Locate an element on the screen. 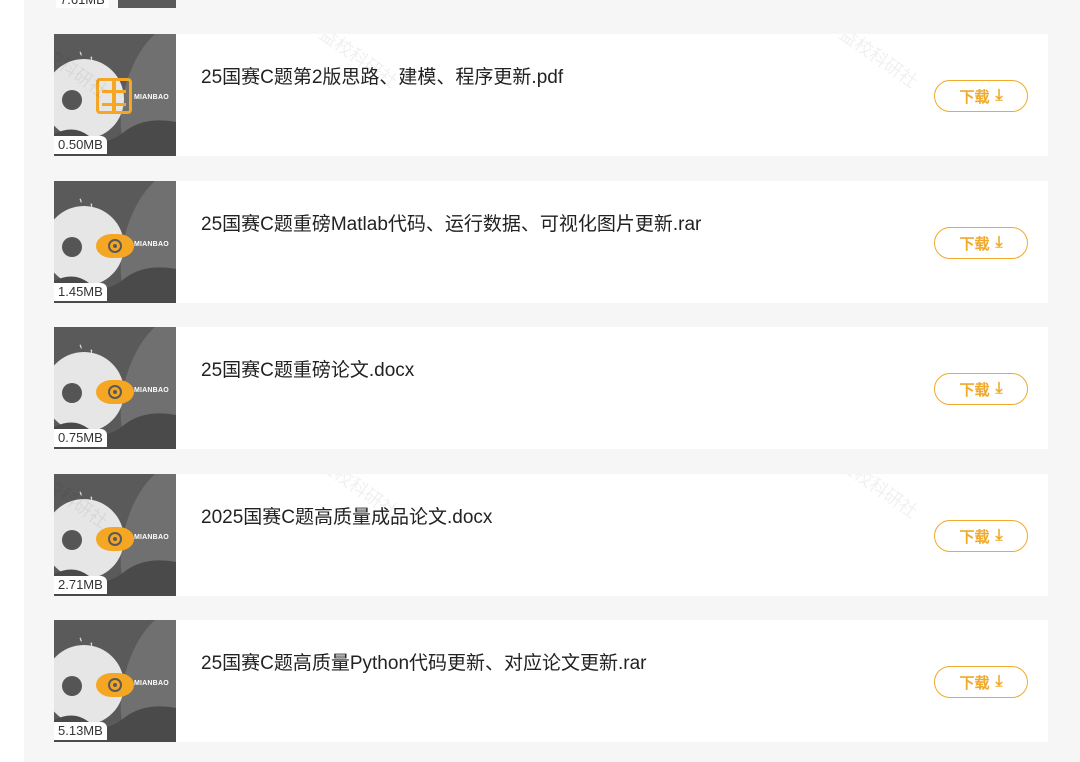 The height and width of the screenshot is (762, 1080). file-size: 0.50MB is located at coordinates (80, 145).